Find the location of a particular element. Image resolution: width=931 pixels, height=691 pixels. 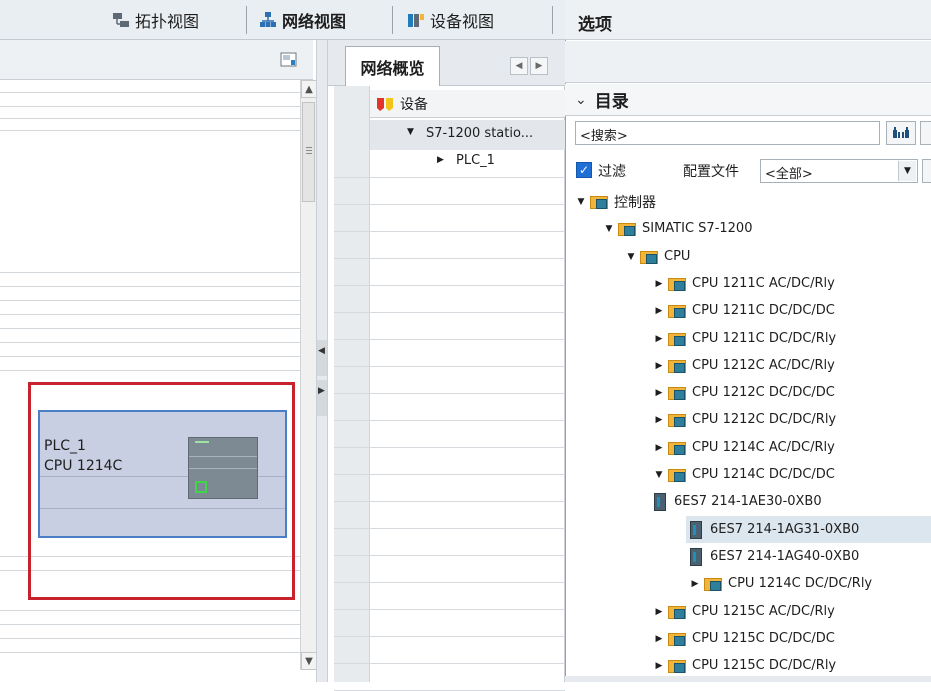

overview-row-plc: PLC_1 is located at coordinates (475, 160).